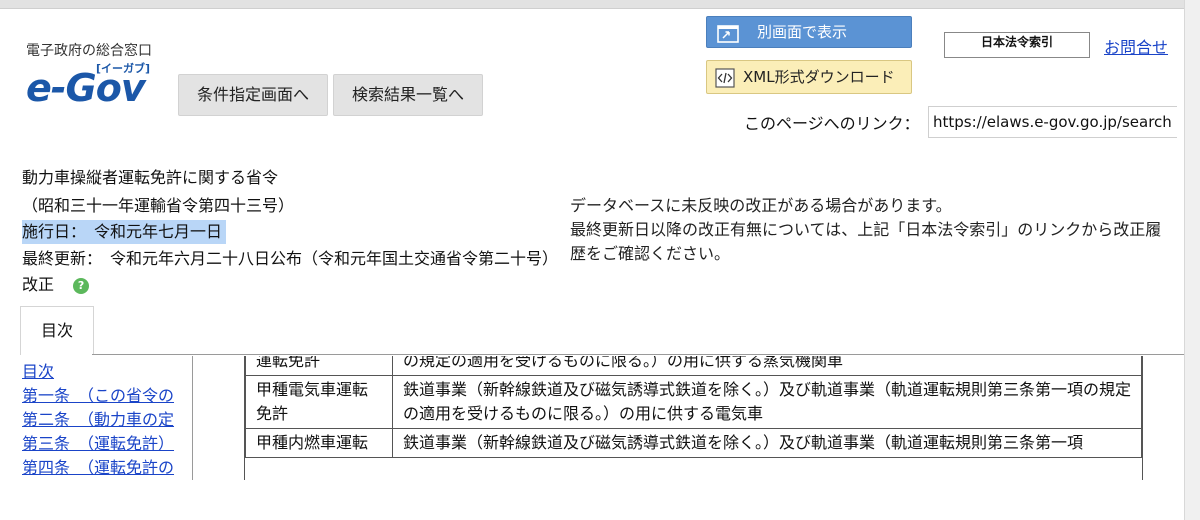  What do you see at coordinates (107, 396) in the screenshot?
I see `toc-item: 第一条 （この省令の` at bounding box center [107, 396].